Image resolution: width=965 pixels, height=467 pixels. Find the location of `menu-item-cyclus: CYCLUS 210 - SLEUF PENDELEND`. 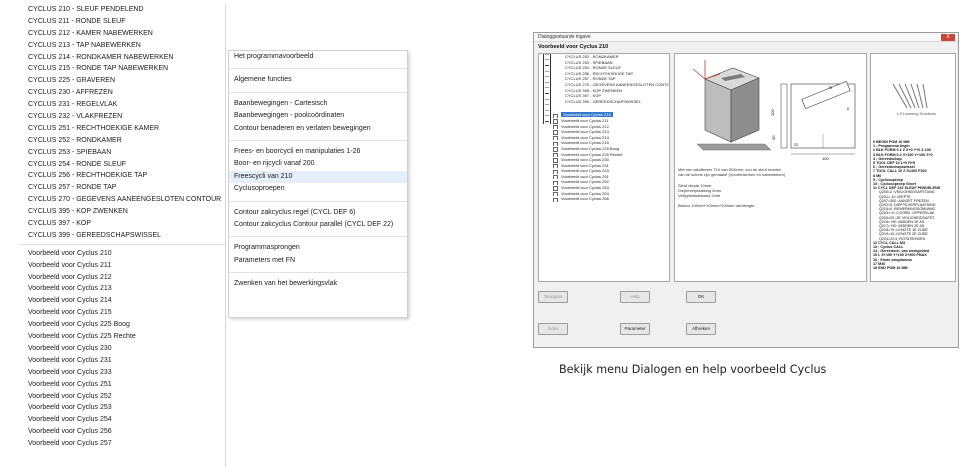

menu-item-cyclus: CYCLUS 210 - SLEUF PENDELEND is located at coordinates (122, 10).